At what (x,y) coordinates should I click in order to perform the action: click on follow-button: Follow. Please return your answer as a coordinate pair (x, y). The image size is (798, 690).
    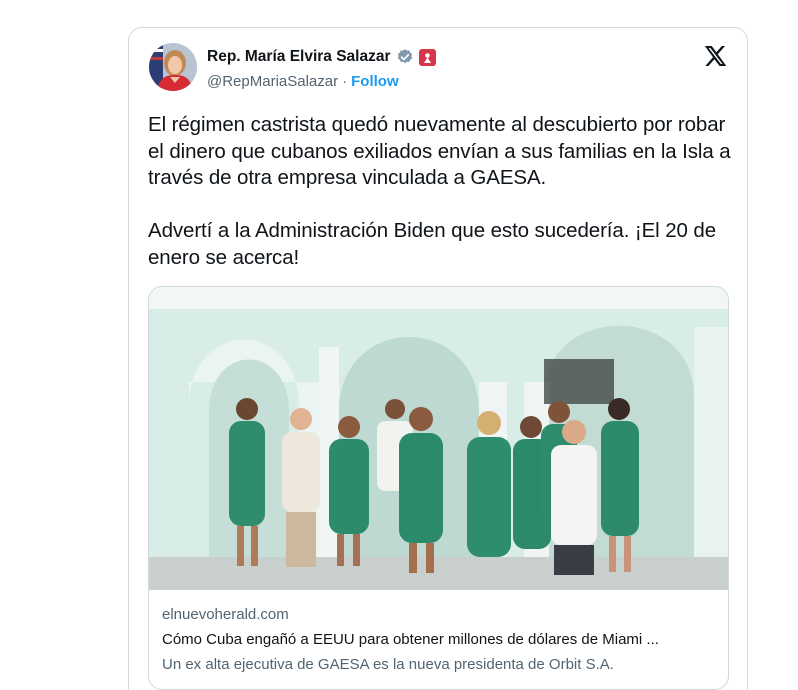
    Looking at the image, I should click on (375, 81).